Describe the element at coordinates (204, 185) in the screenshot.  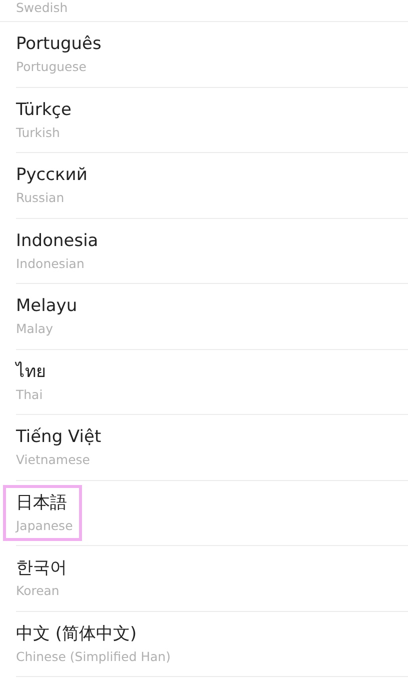
I see `language-item: Русский Russian` at that location.